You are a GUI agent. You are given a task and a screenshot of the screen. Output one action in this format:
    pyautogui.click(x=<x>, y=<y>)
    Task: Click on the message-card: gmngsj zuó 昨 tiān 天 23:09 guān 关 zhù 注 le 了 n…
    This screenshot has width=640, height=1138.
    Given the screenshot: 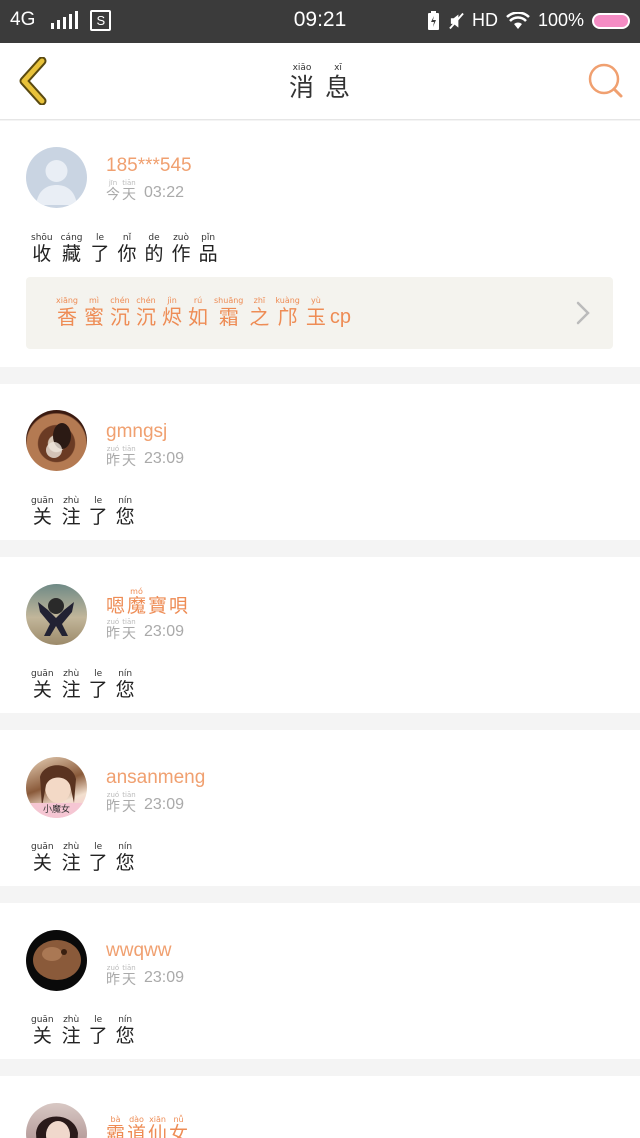 What is the action you would take?
    pyautogui.click(x=320, y=462)
    